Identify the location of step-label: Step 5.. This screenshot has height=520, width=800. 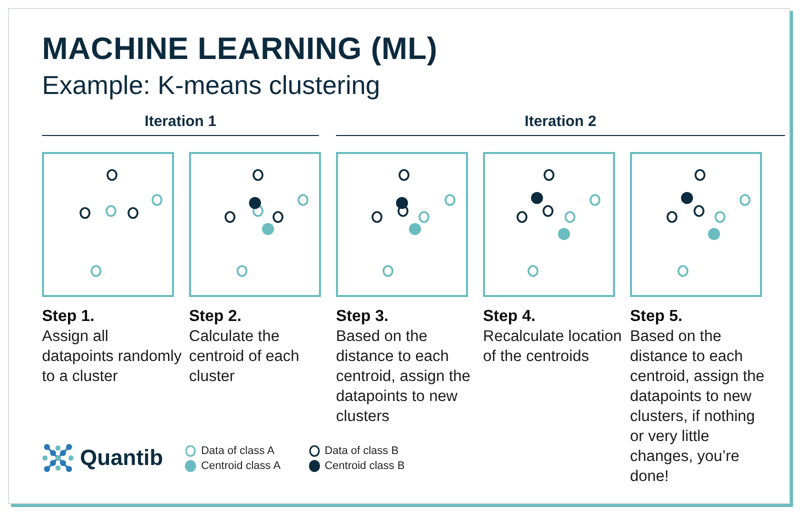
(657, 317).